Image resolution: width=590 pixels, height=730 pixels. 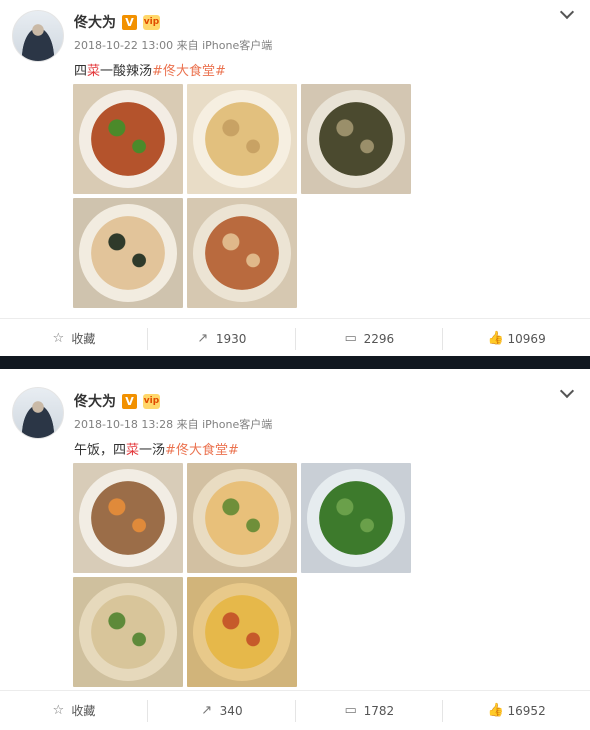 I want to click on post-text-part: 一汤, so click(x=152, y=450).